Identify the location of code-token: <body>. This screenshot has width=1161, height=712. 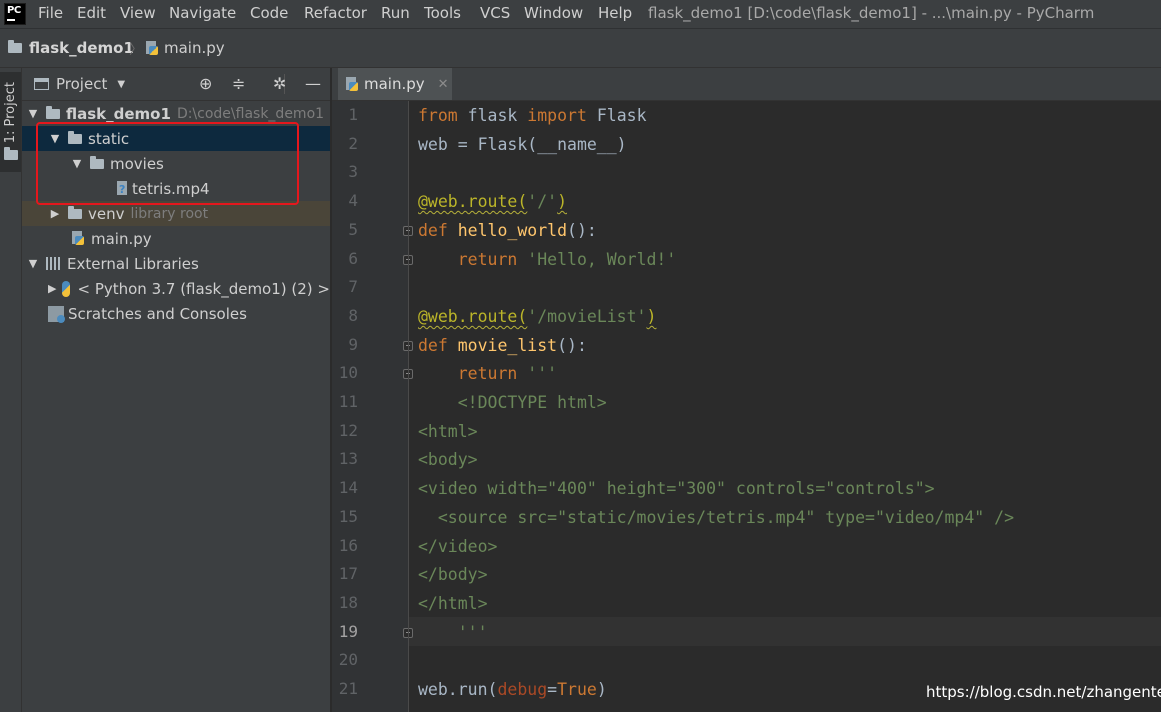
(448, 460).